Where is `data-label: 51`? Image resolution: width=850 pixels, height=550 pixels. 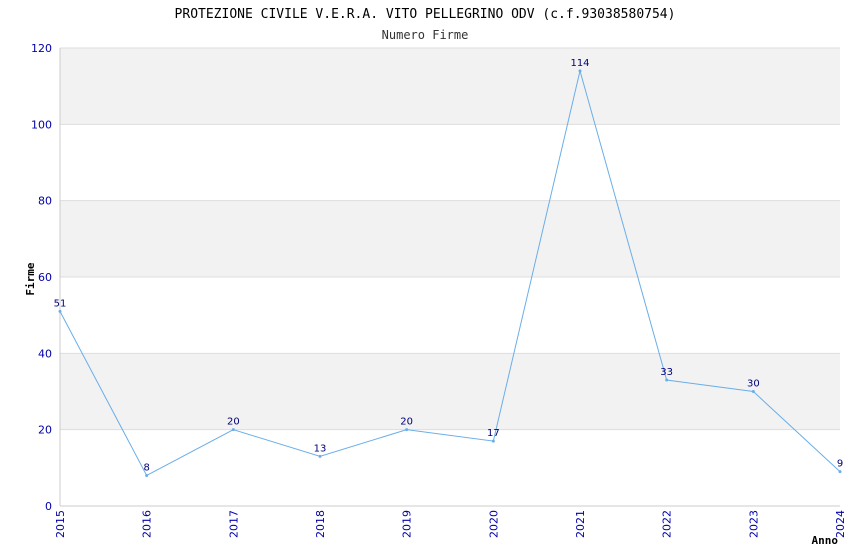 data-label: 51 is located at coordinates (60, 303).